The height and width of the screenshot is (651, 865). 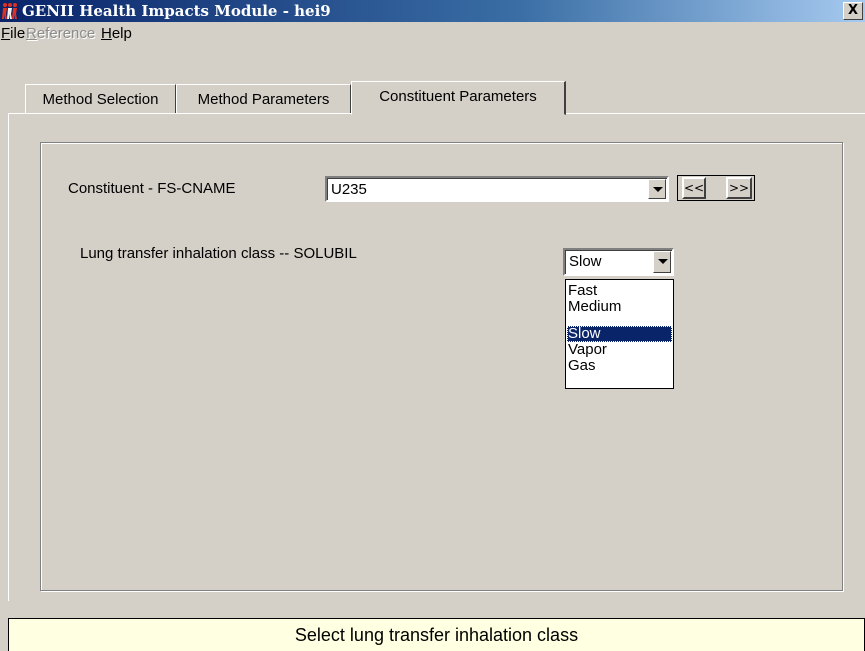 What do you see at coordinates (619, 366) in the screenshot?
I see `option-gas: Gas` at bounding box center [619, 366].